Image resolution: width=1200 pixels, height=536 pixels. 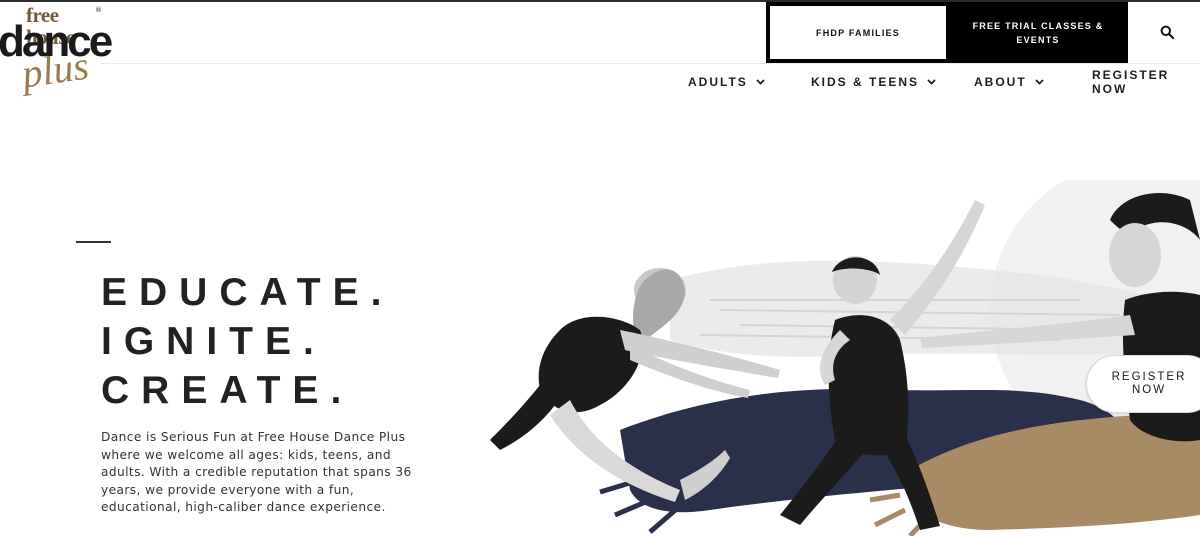 I want to click on search-icon, so click(x=1167, y=32).